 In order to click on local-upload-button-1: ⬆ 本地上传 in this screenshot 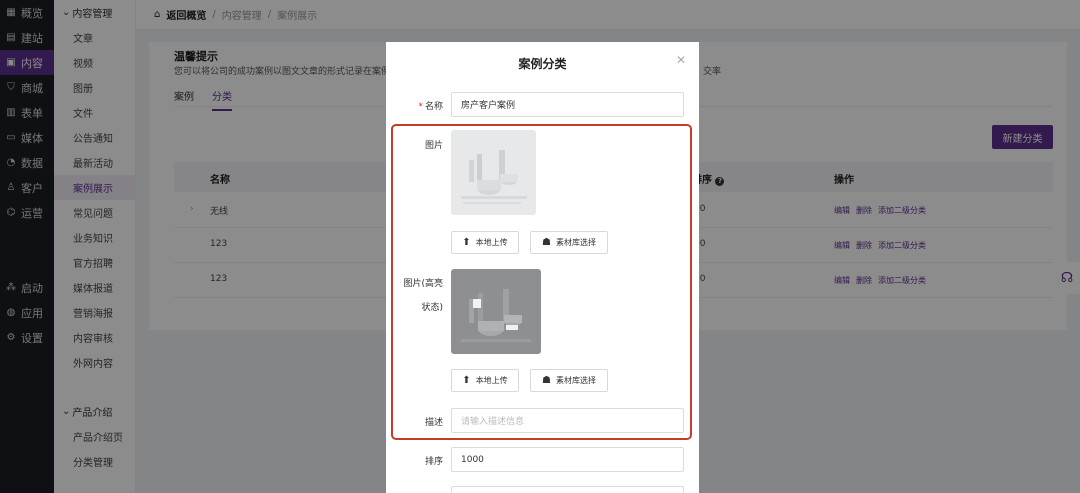, I will do `click(485, 242)`.